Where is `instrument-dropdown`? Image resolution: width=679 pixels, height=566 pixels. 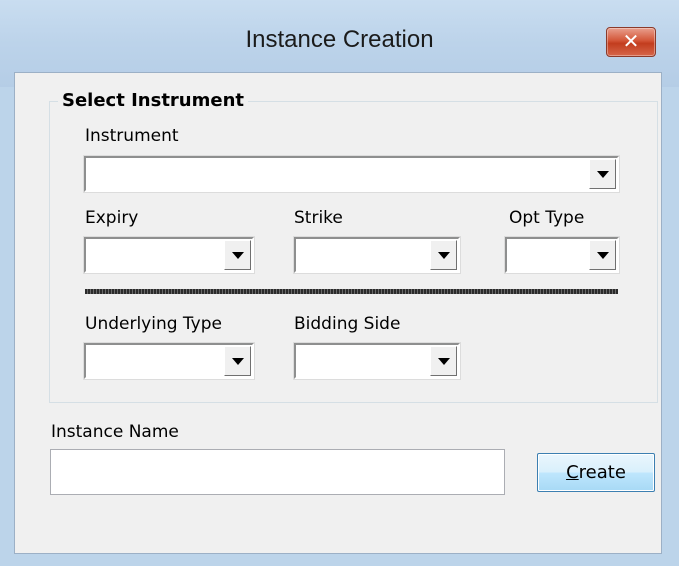
instrument-dropdown is located at coordinates (351, 174).